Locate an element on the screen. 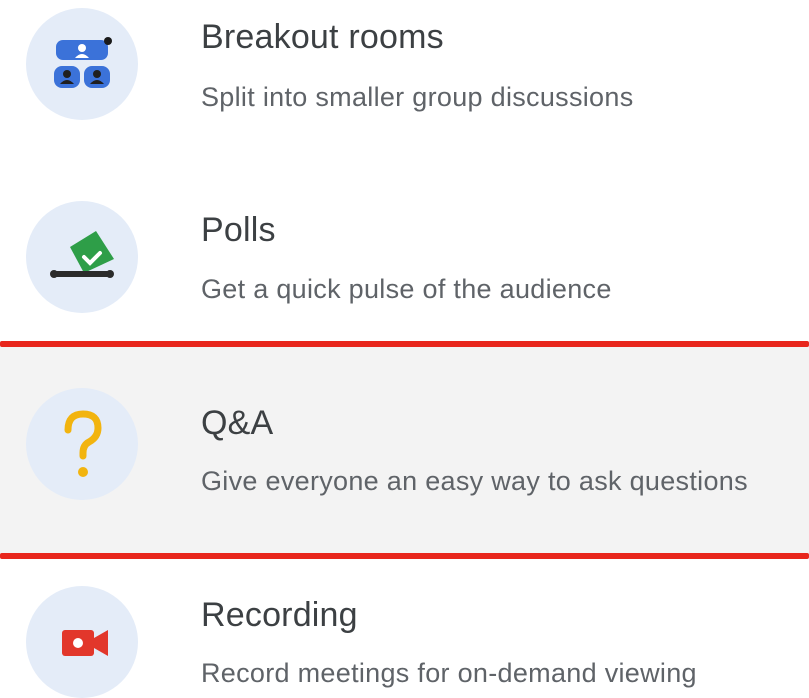 The height and width of the screenshot is (698, 809). polls-icon is located at coordinates (82, 257).